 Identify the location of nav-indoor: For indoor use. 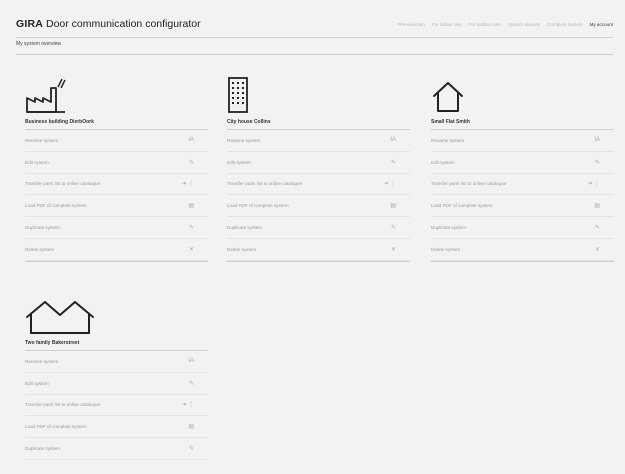
(447, 24).